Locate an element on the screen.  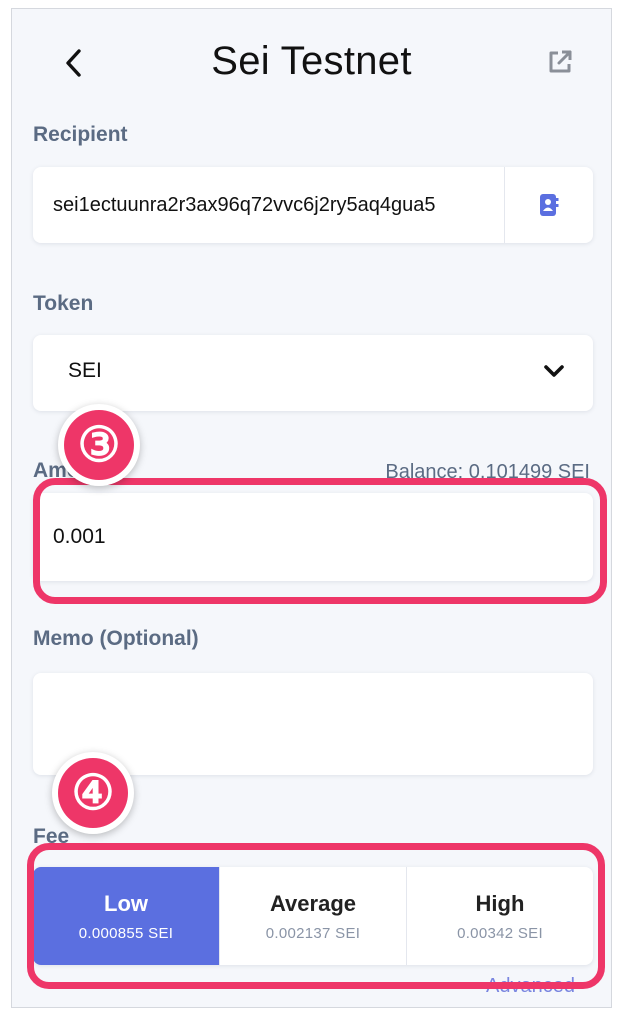
token-label: Token is located at coordinates (63, 303).